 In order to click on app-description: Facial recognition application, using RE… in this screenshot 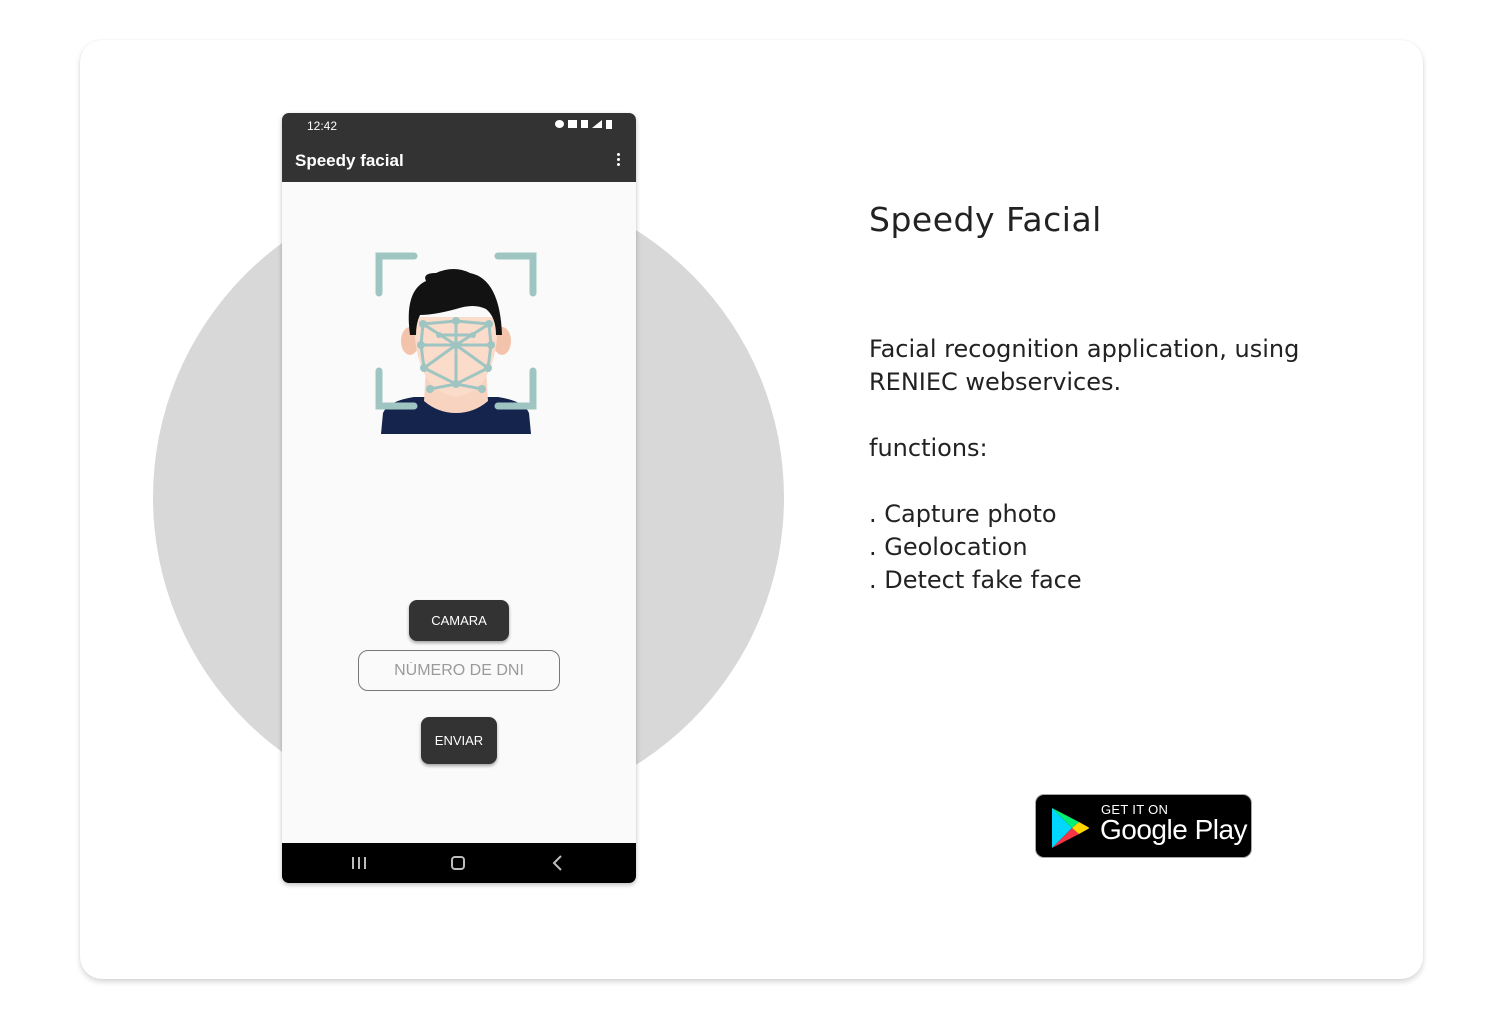, I will do `click(1129, 465)`.